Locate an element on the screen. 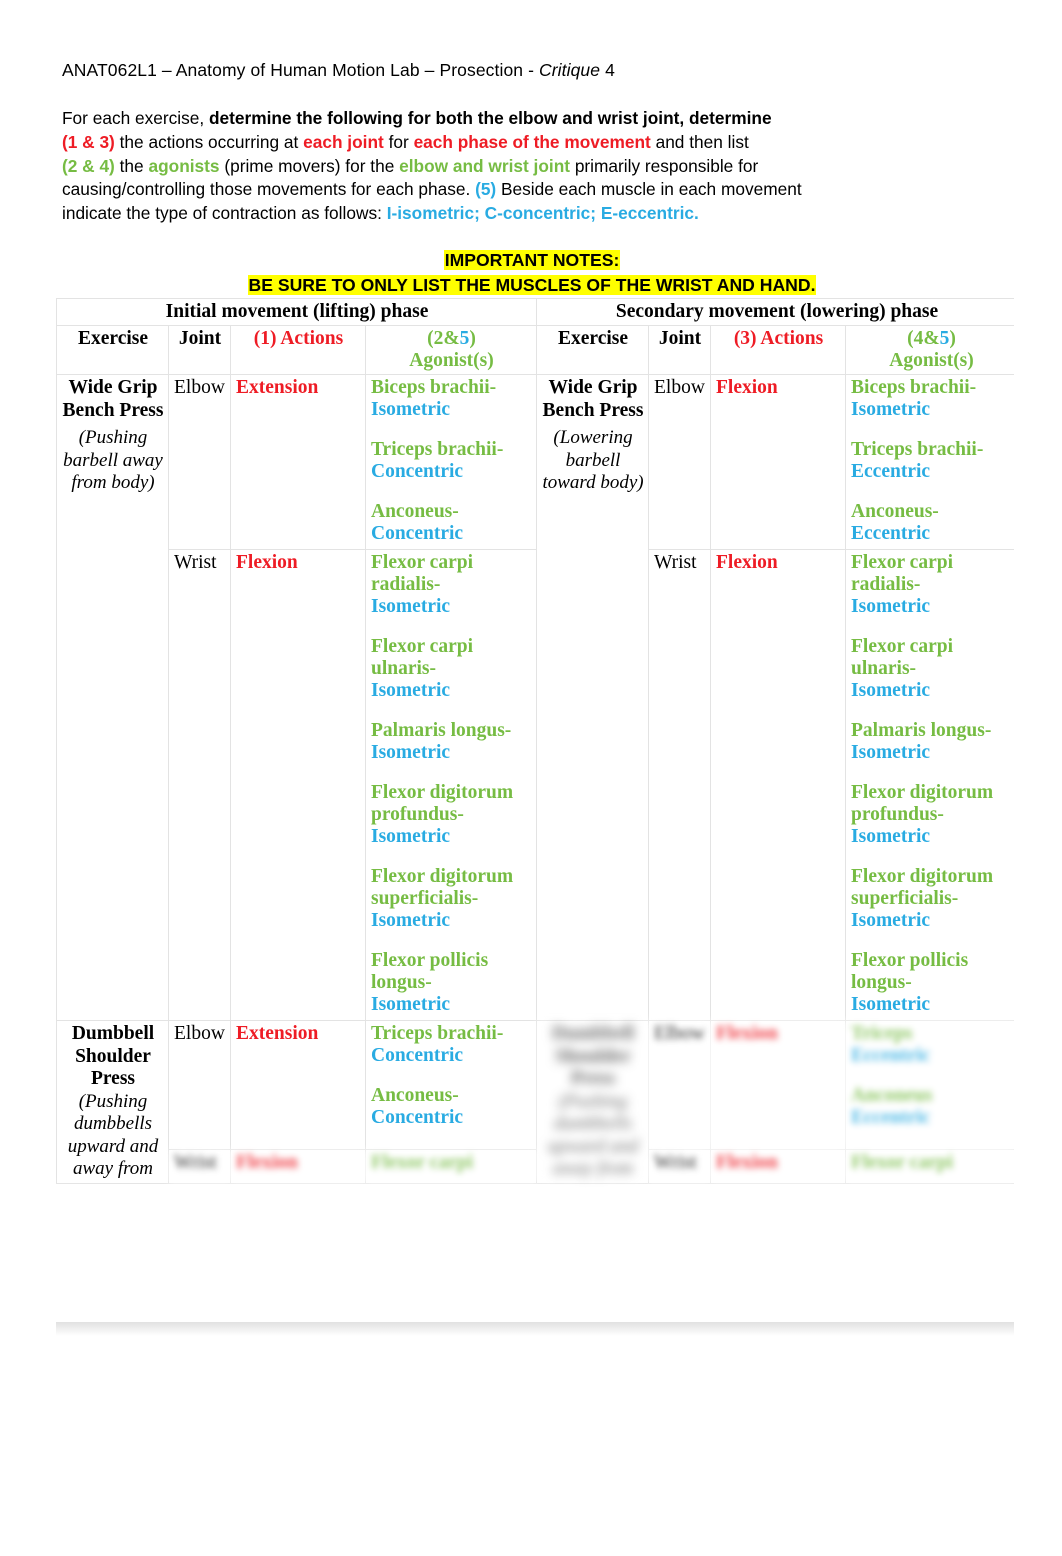 The image size is (1062, 1556). page-fade-overlay is located at coordinates (535, 1251).